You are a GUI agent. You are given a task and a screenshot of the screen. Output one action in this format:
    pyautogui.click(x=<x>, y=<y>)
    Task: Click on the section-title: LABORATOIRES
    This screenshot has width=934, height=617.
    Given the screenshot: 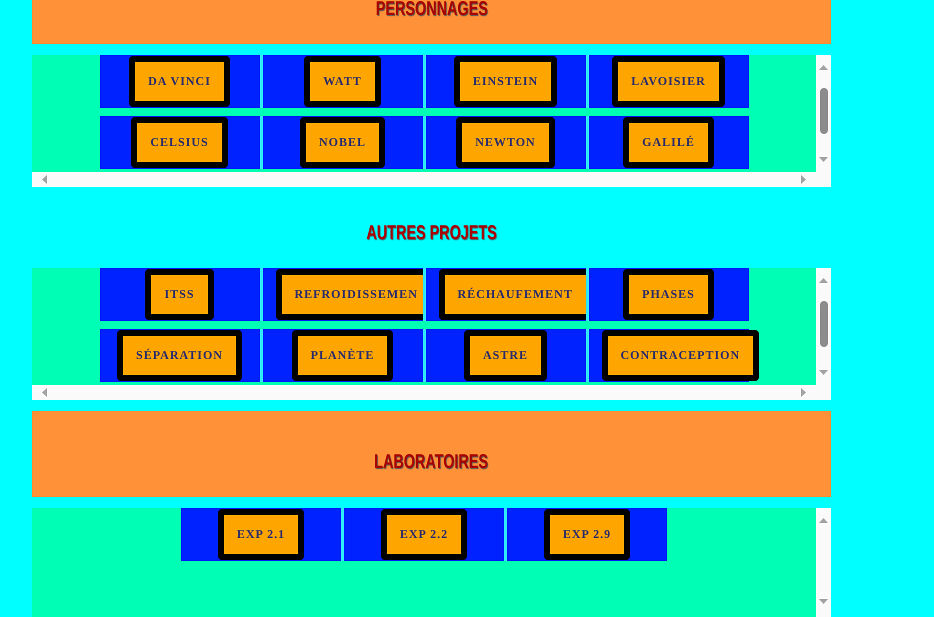 What is the action you would take?
    pyautogui.click(x=431, y=462)
    